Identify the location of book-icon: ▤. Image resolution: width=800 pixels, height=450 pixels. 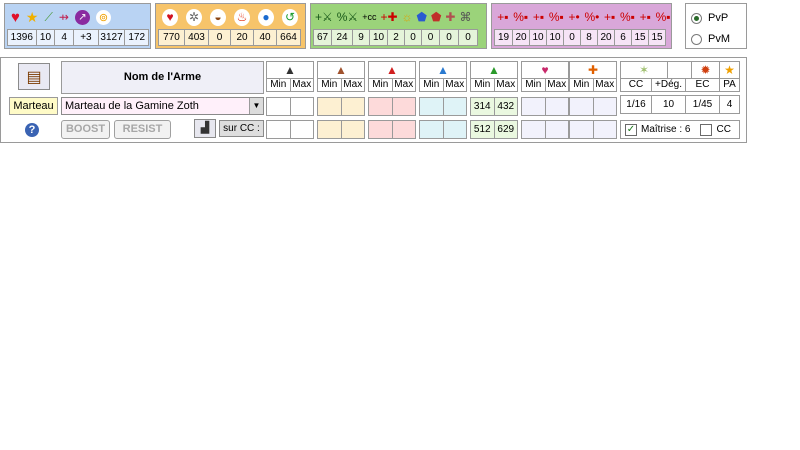
(34, 76).